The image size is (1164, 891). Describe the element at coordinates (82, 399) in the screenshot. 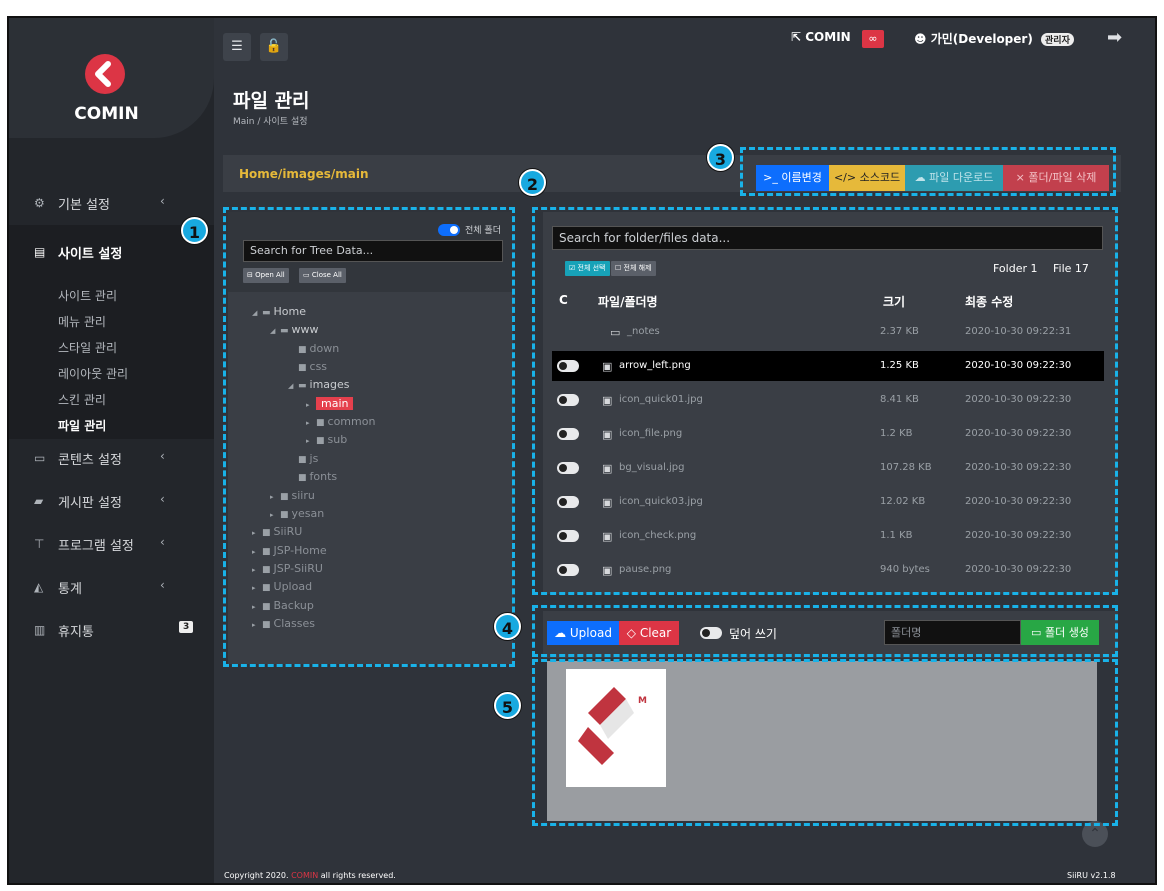

I see `sidebar-sub-skin-manage: 스킨 관리` at that location.